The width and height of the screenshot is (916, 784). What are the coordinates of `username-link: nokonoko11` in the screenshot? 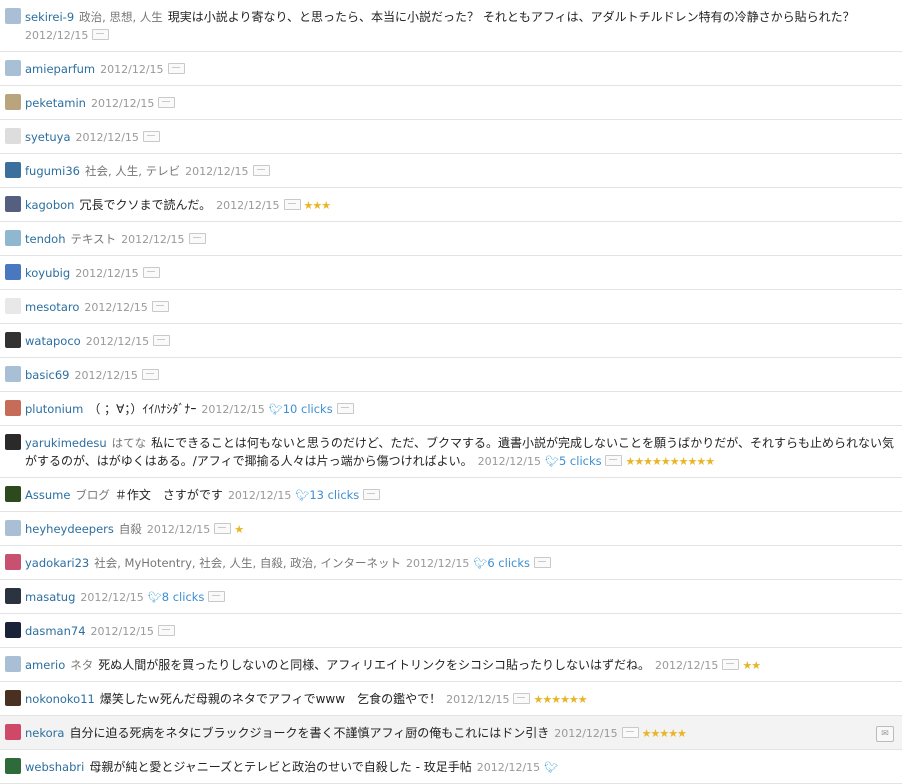 It's located at (60, 699).